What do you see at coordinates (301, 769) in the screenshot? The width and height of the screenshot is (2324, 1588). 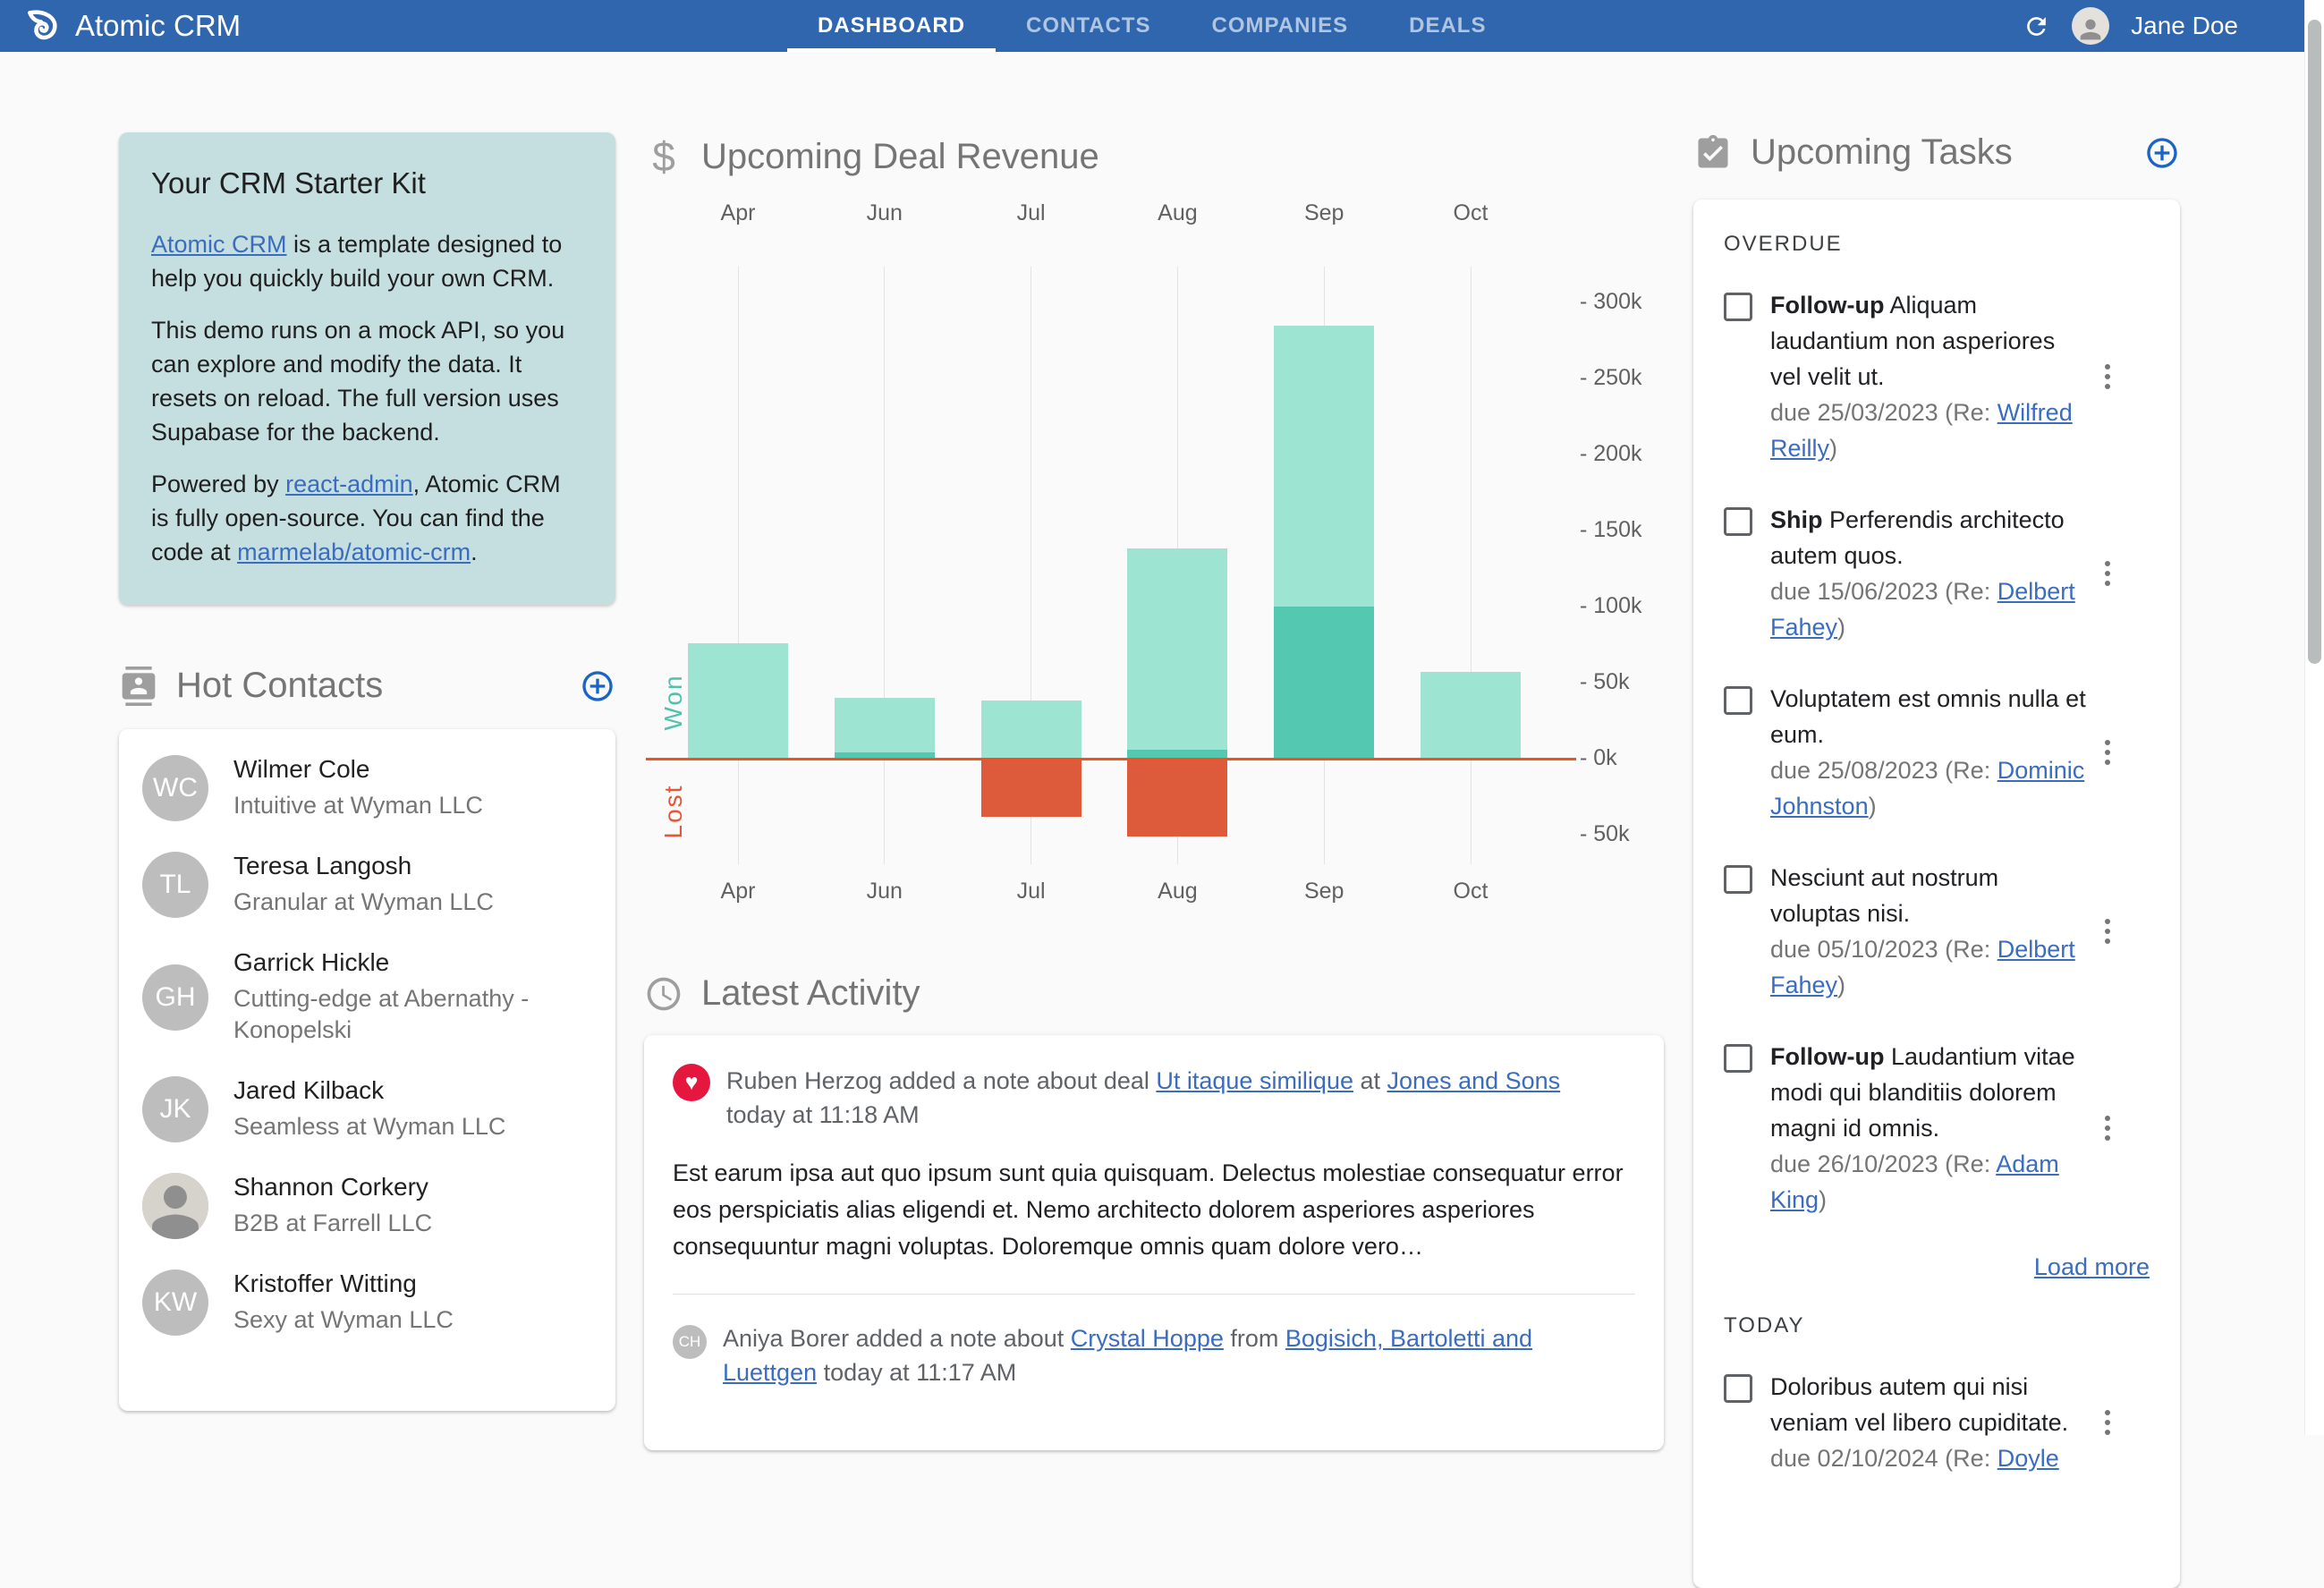 I see `contact-name: Wilmer Cole` at bounding box center [301, 769].